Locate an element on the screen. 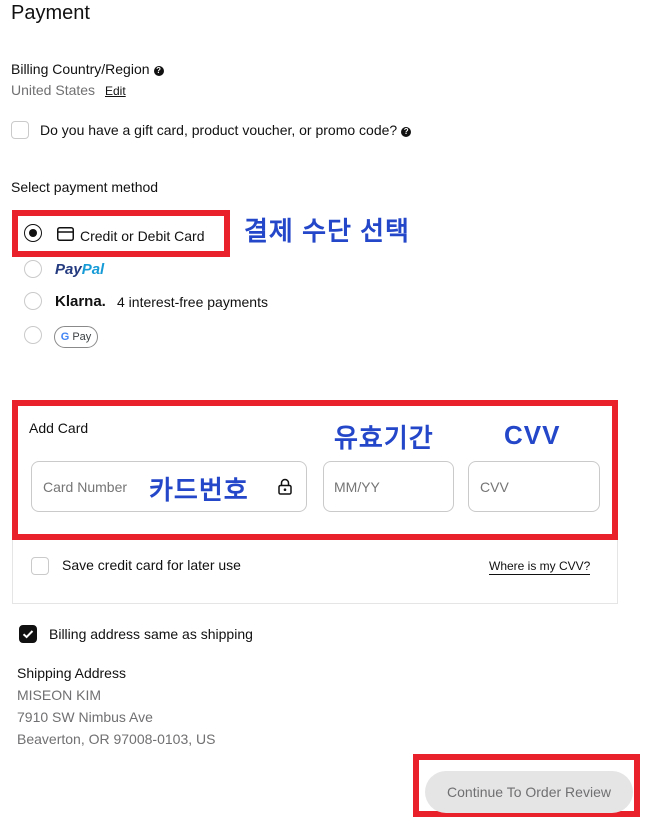  radio-credit-card is located at coordinates (33, 233).